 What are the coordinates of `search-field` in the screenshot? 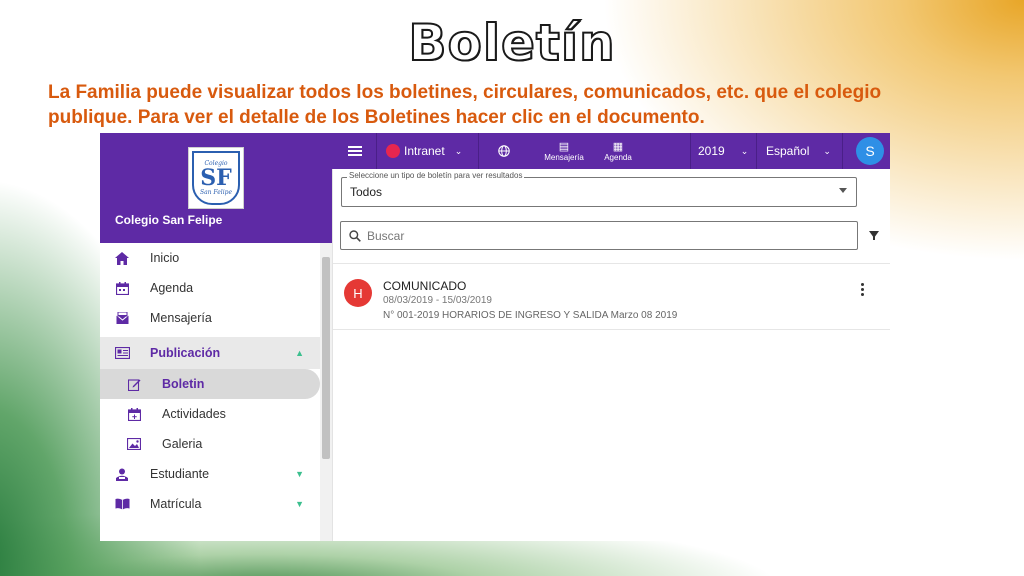 It's located at (599, 235).